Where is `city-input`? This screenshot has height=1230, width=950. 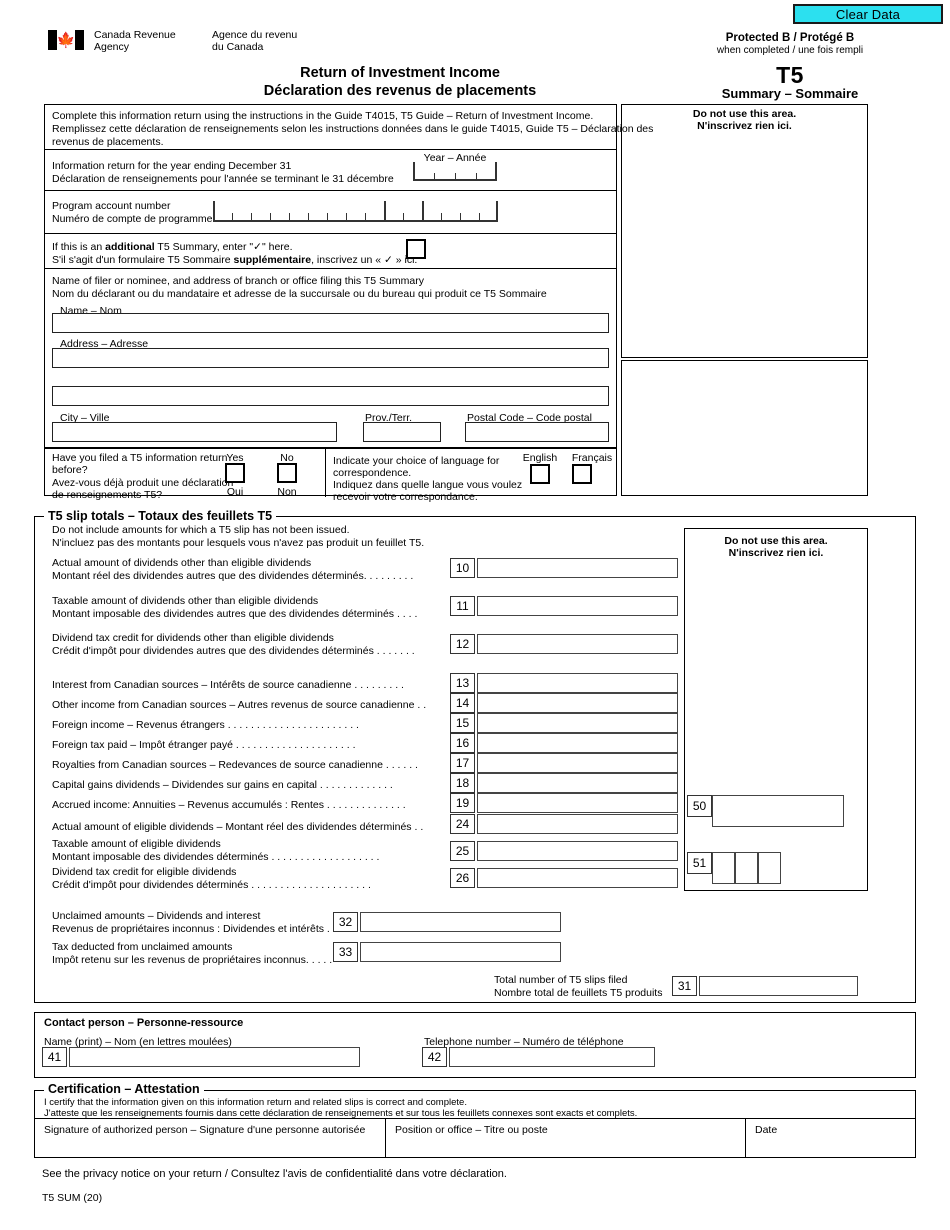
city-input is located at coordinates (194, 432).